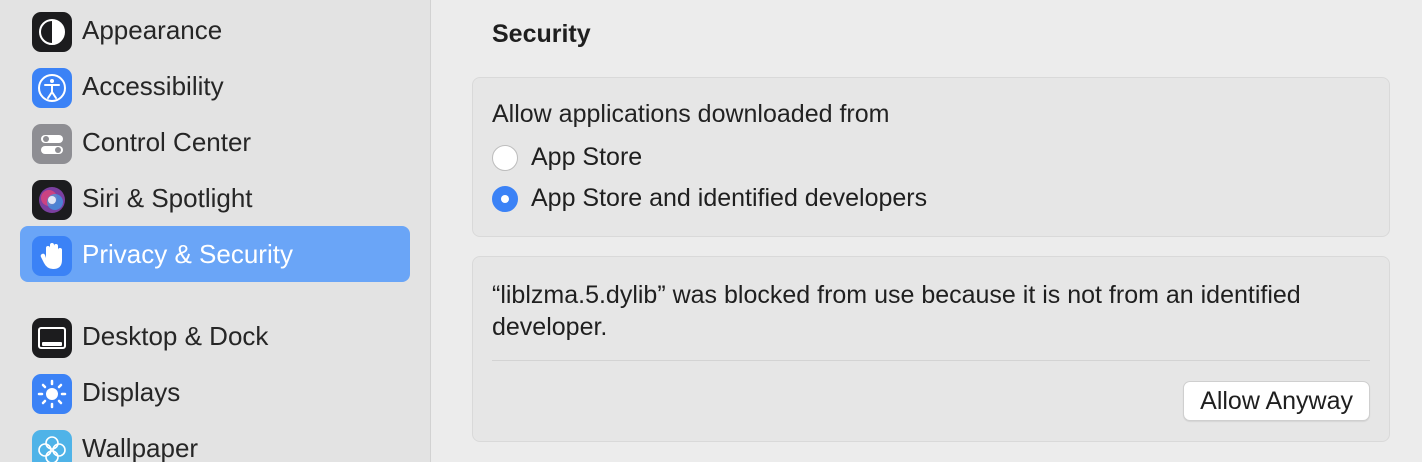 The width and height of the screenshot is (1422, 462). Describe the element at coordinates (505, 199) in the screenshot. I see `radio-button-selected` at that location.